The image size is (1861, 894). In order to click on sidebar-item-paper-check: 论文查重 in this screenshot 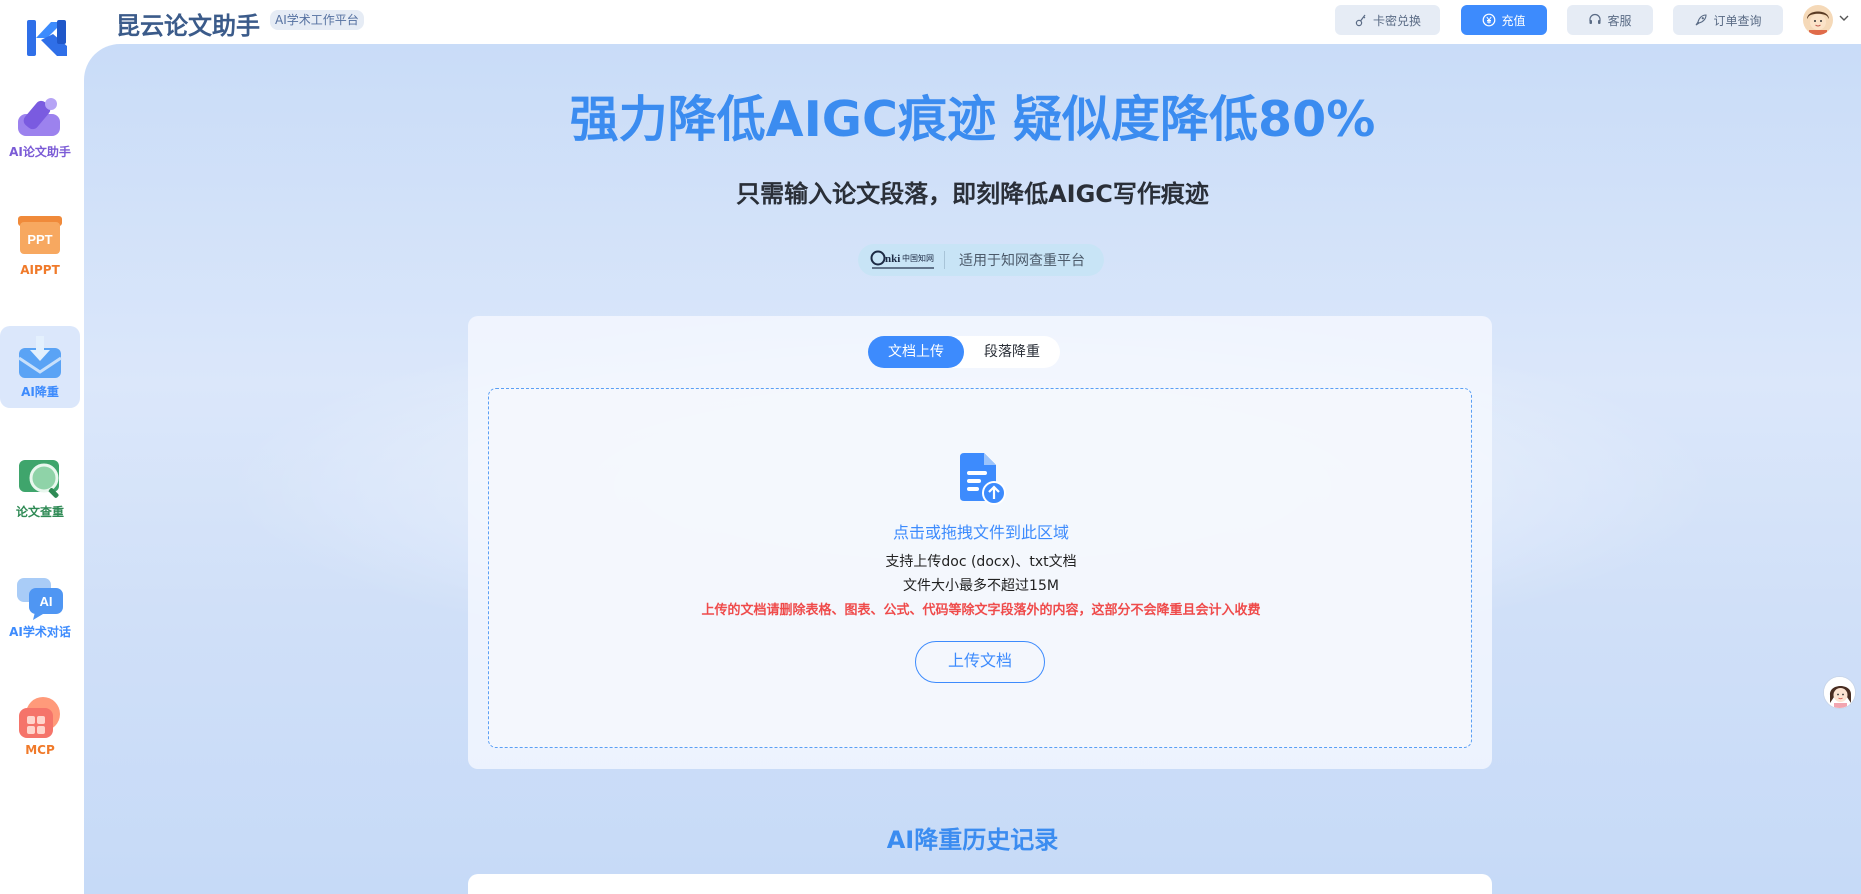, I will do `click(40, 487)`.